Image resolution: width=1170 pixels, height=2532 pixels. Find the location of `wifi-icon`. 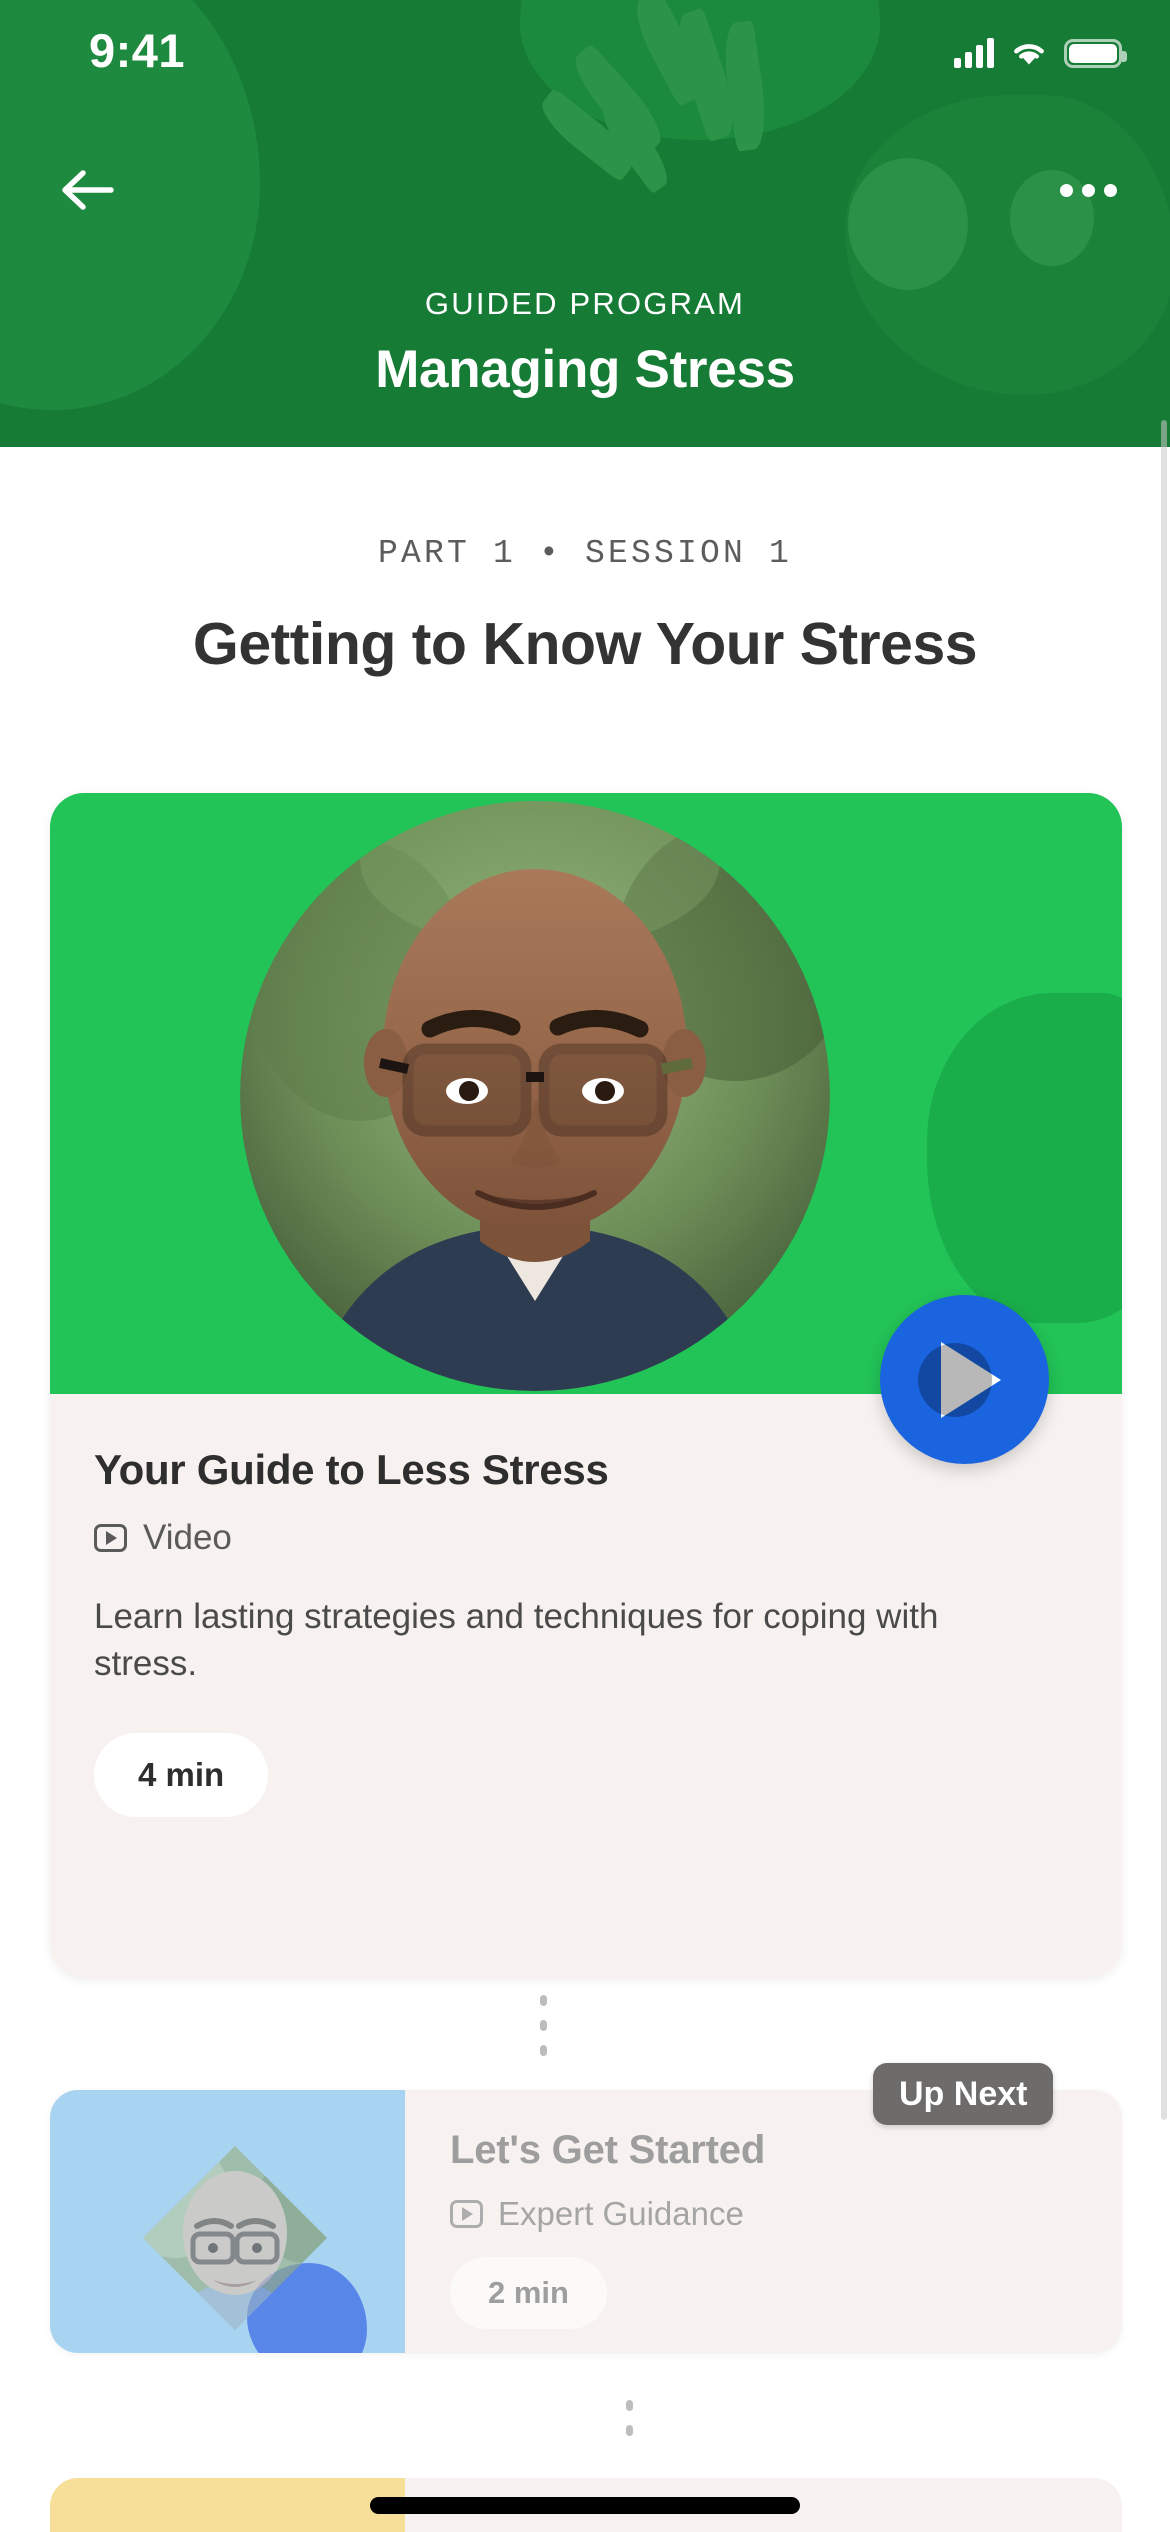

wifi-icon is located at coordinates (1029, 53).